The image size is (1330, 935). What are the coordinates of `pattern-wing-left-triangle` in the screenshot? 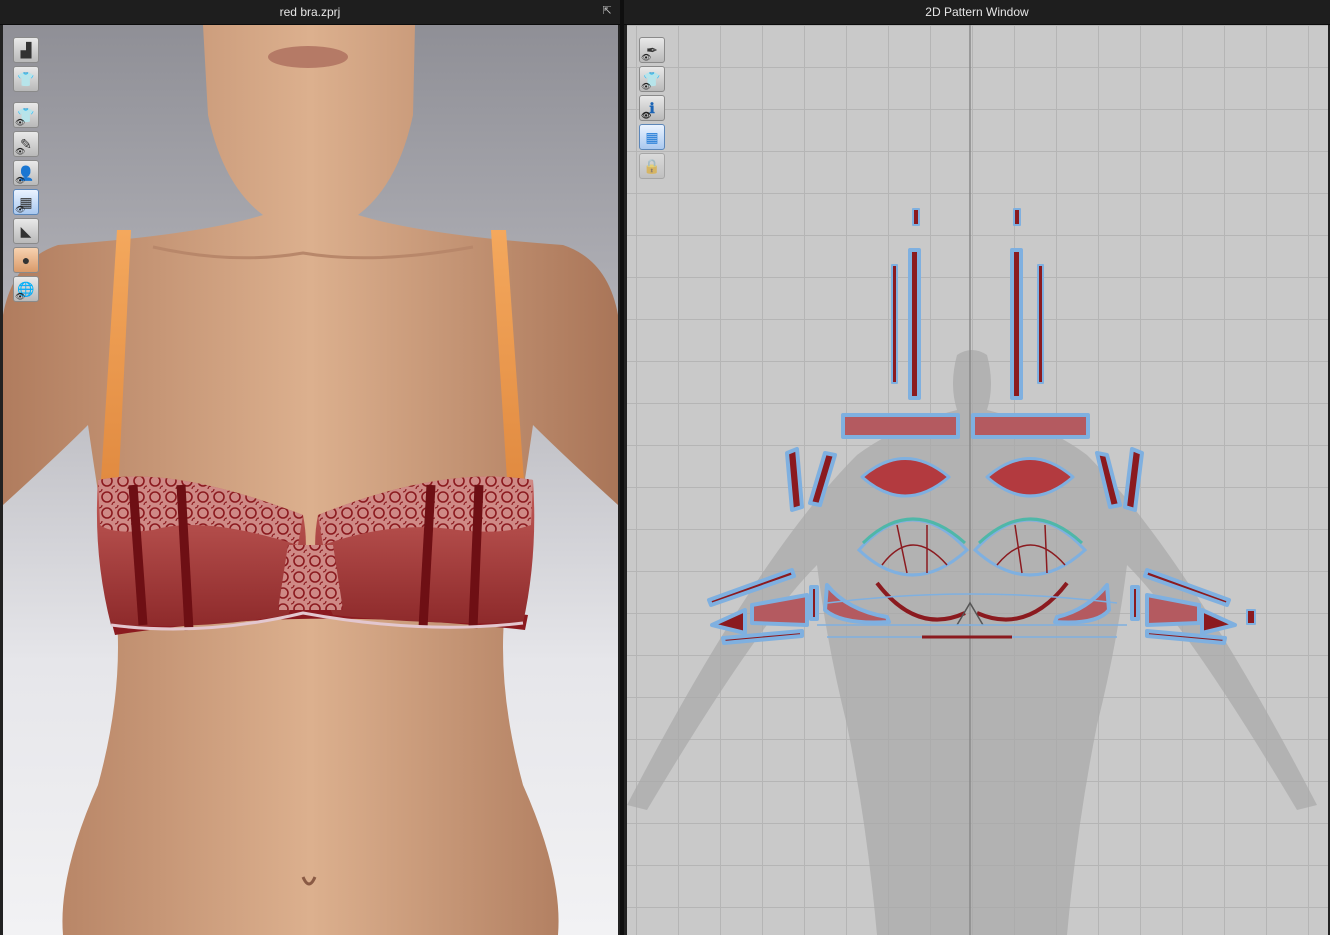 It's located at (728, 621).